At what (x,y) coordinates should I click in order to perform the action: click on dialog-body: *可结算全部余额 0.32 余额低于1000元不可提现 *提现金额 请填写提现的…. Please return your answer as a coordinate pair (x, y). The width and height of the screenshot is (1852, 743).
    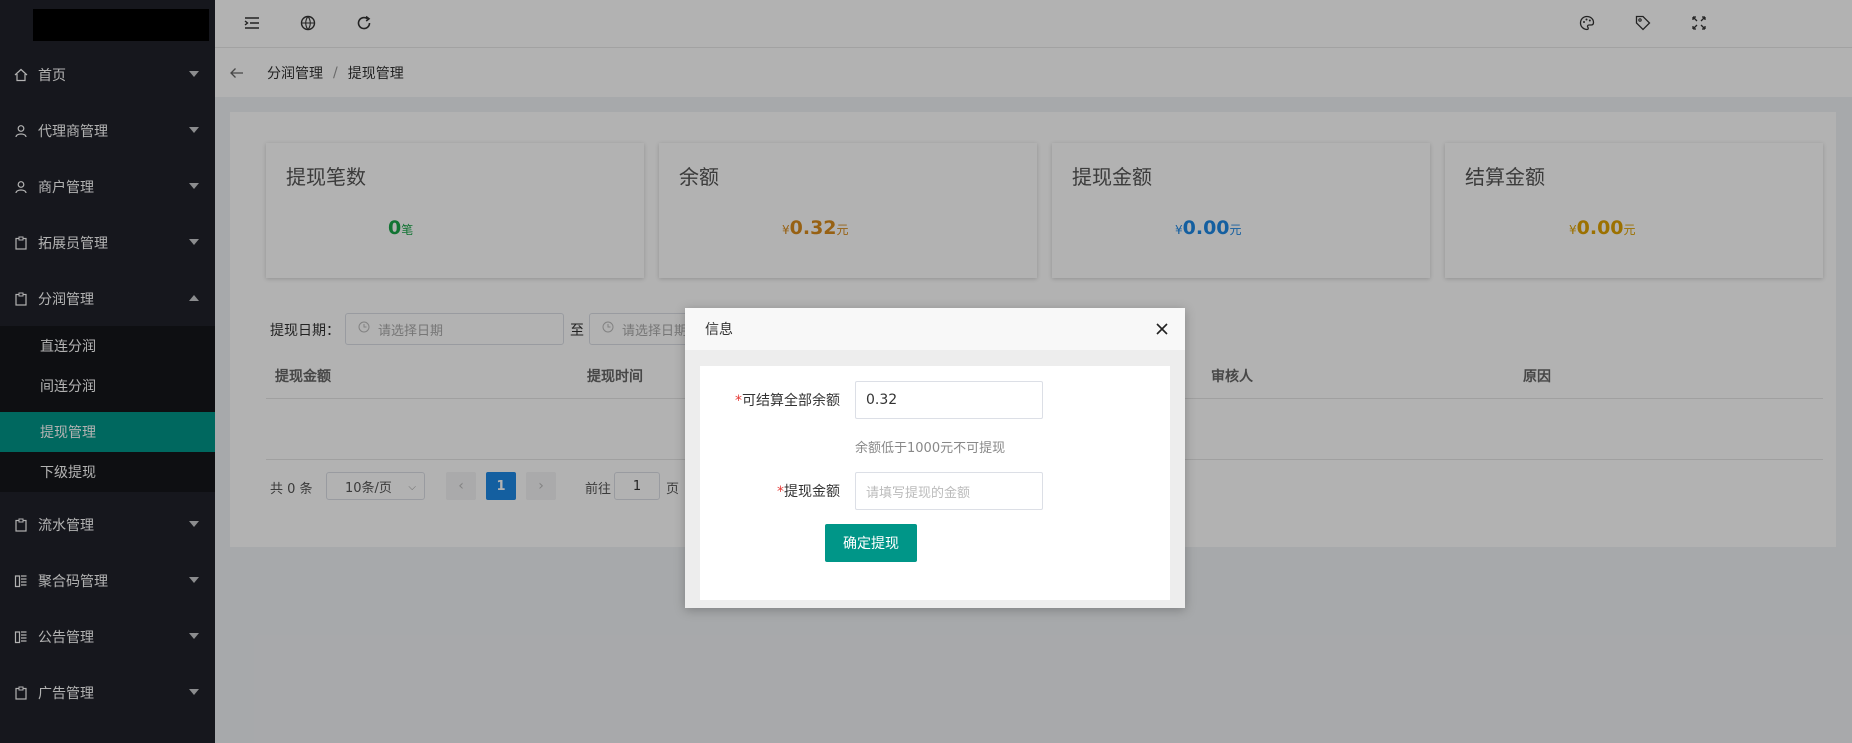
    Looking at the image, I should click on (935, 483).